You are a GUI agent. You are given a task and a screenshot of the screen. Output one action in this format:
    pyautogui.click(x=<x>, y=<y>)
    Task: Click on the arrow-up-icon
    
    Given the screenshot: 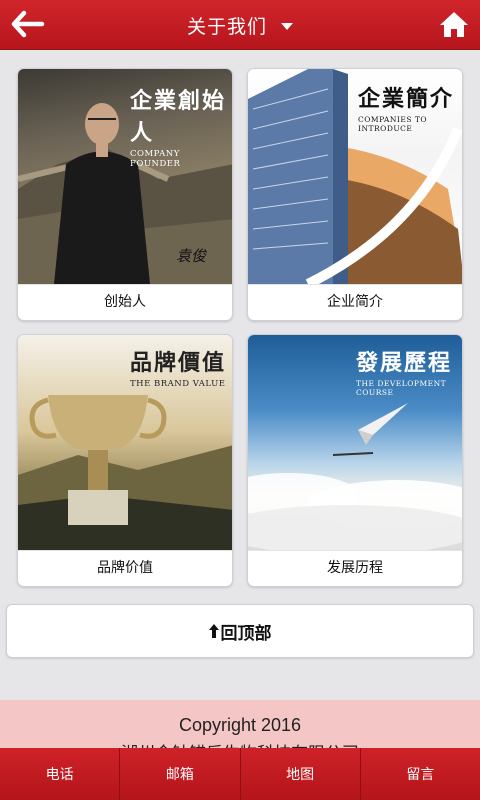 What is the action you would take?
    pyautogui.click(x=213, y=631)
    